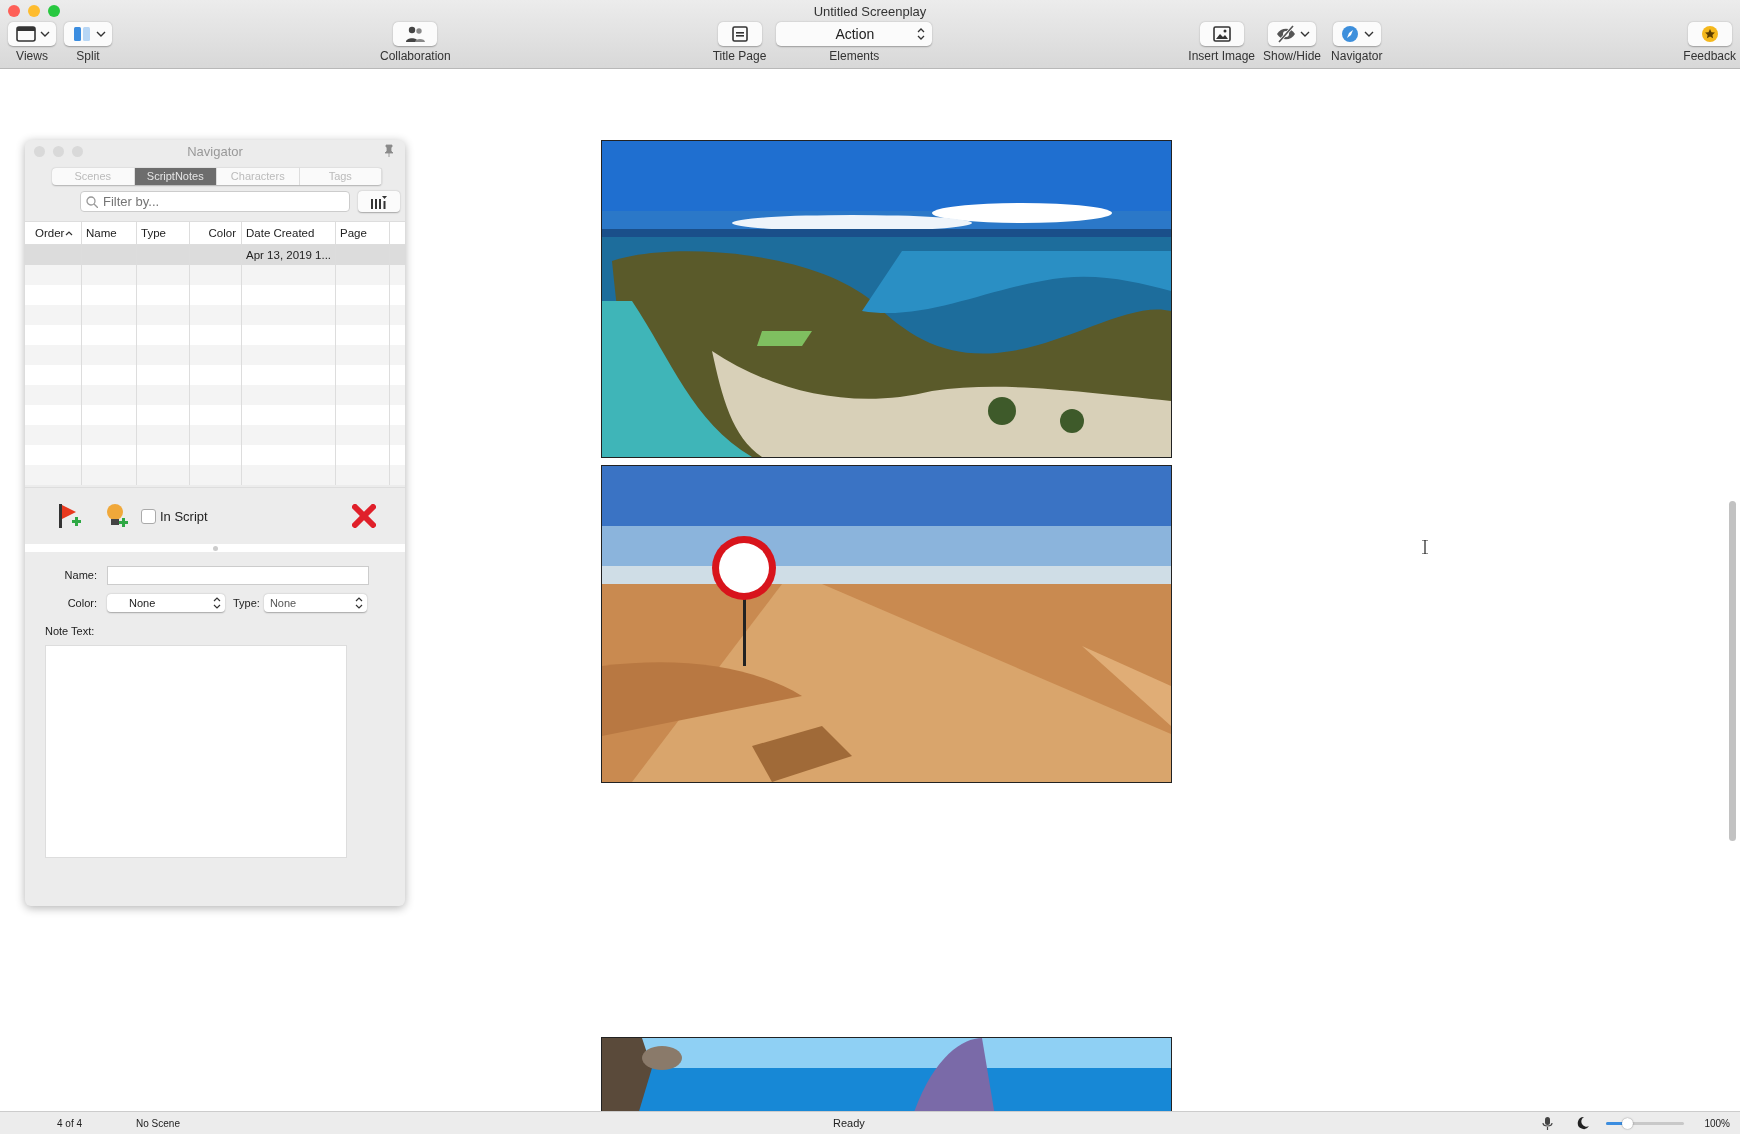 The width and height of the screenshot is (1740, 1134). Describe the element at coordinates (54, 11) in the screenshot. I see `zoom-button` at that location.